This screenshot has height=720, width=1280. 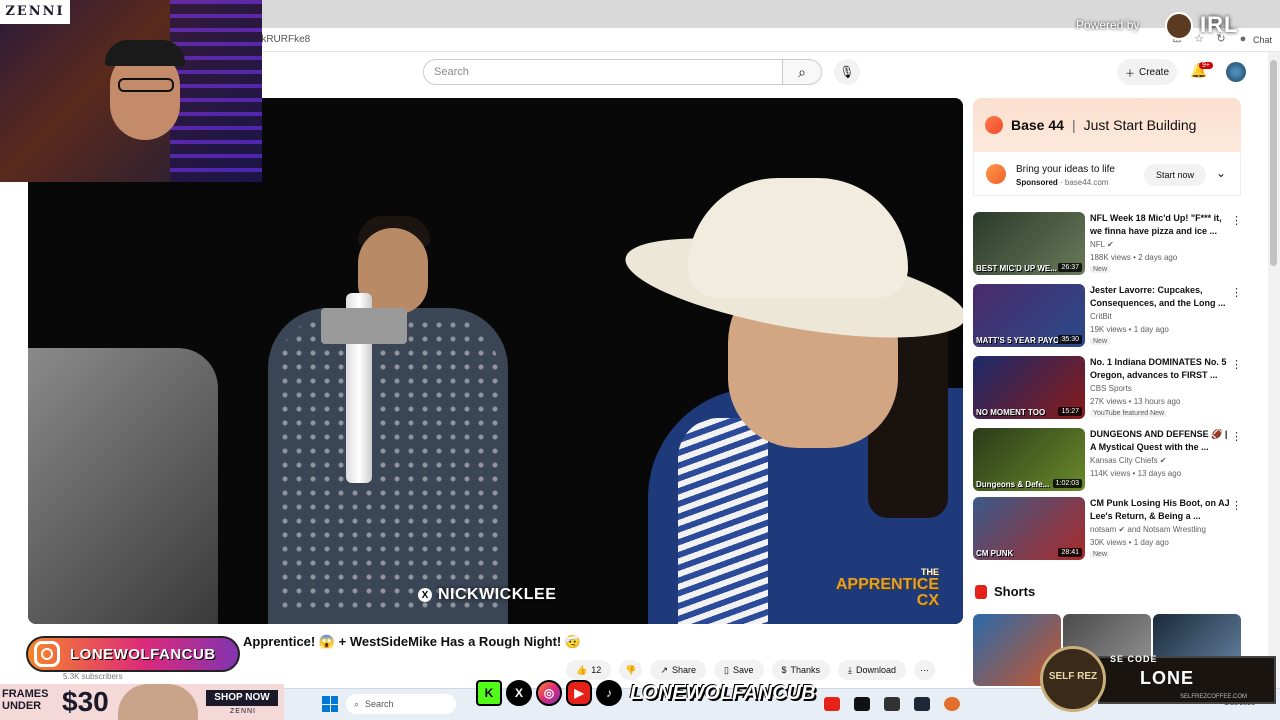 I want to click on chat-label: Chat, so click(x=1262, y=40).